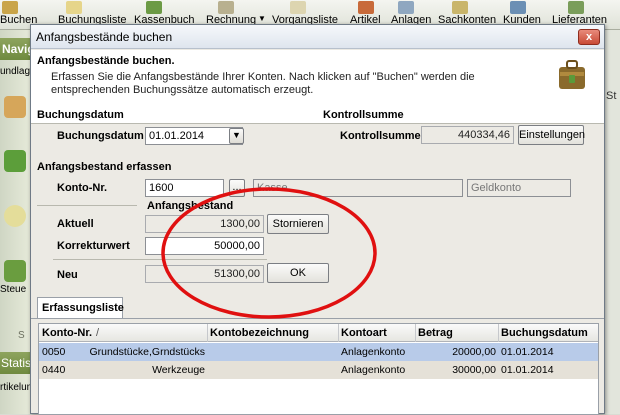 Image resolution: width=620 pixels, height=415 pixels. Describe the element at coordinates (366, 7) in the screenshot. I see `article-icon` at that location.